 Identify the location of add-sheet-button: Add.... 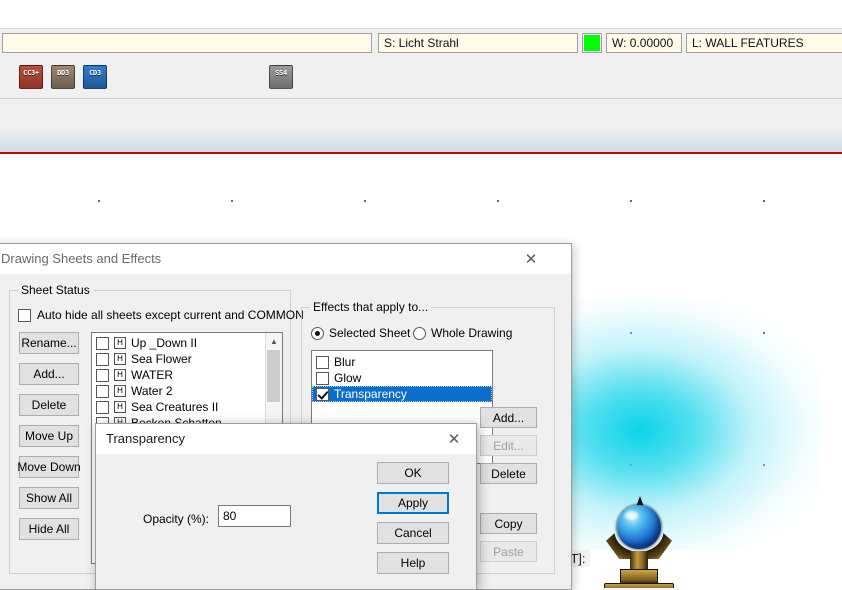
(49, 374).